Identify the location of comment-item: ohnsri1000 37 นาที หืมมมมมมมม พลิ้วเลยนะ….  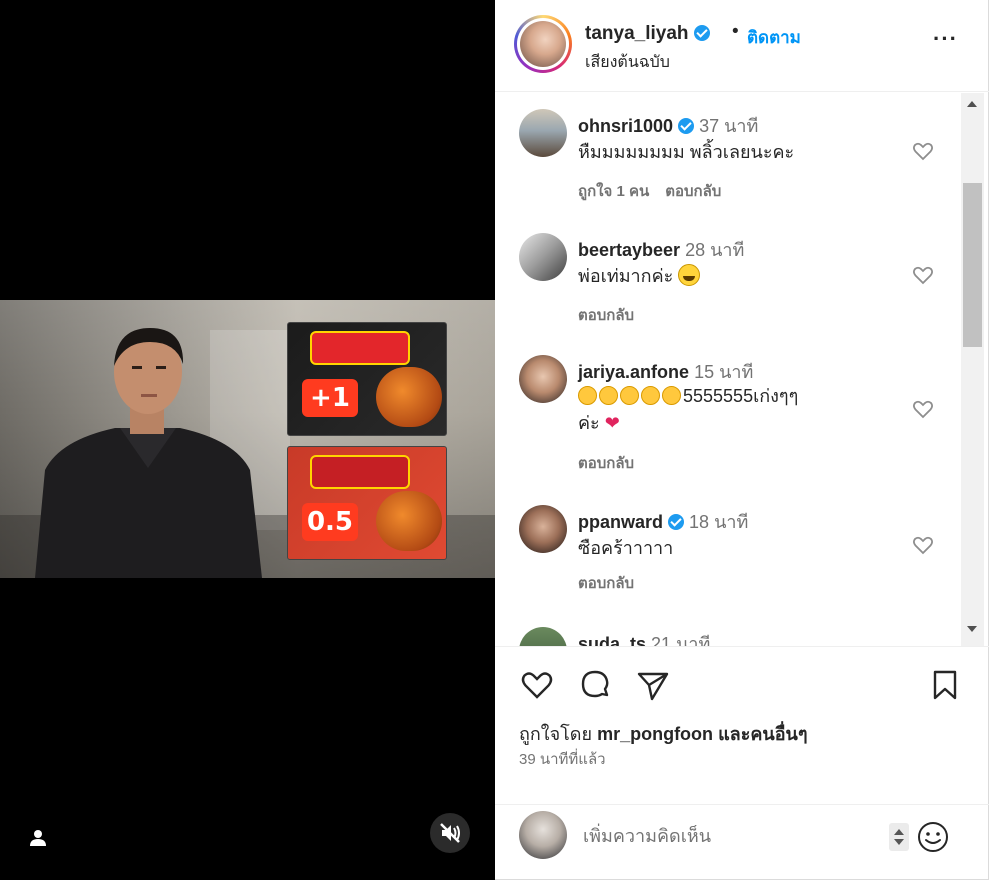
(728, 164).